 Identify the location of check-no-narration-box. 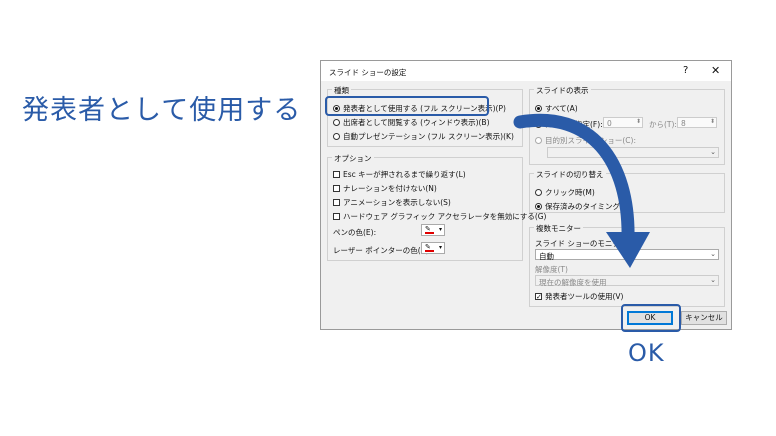
(336, 188).